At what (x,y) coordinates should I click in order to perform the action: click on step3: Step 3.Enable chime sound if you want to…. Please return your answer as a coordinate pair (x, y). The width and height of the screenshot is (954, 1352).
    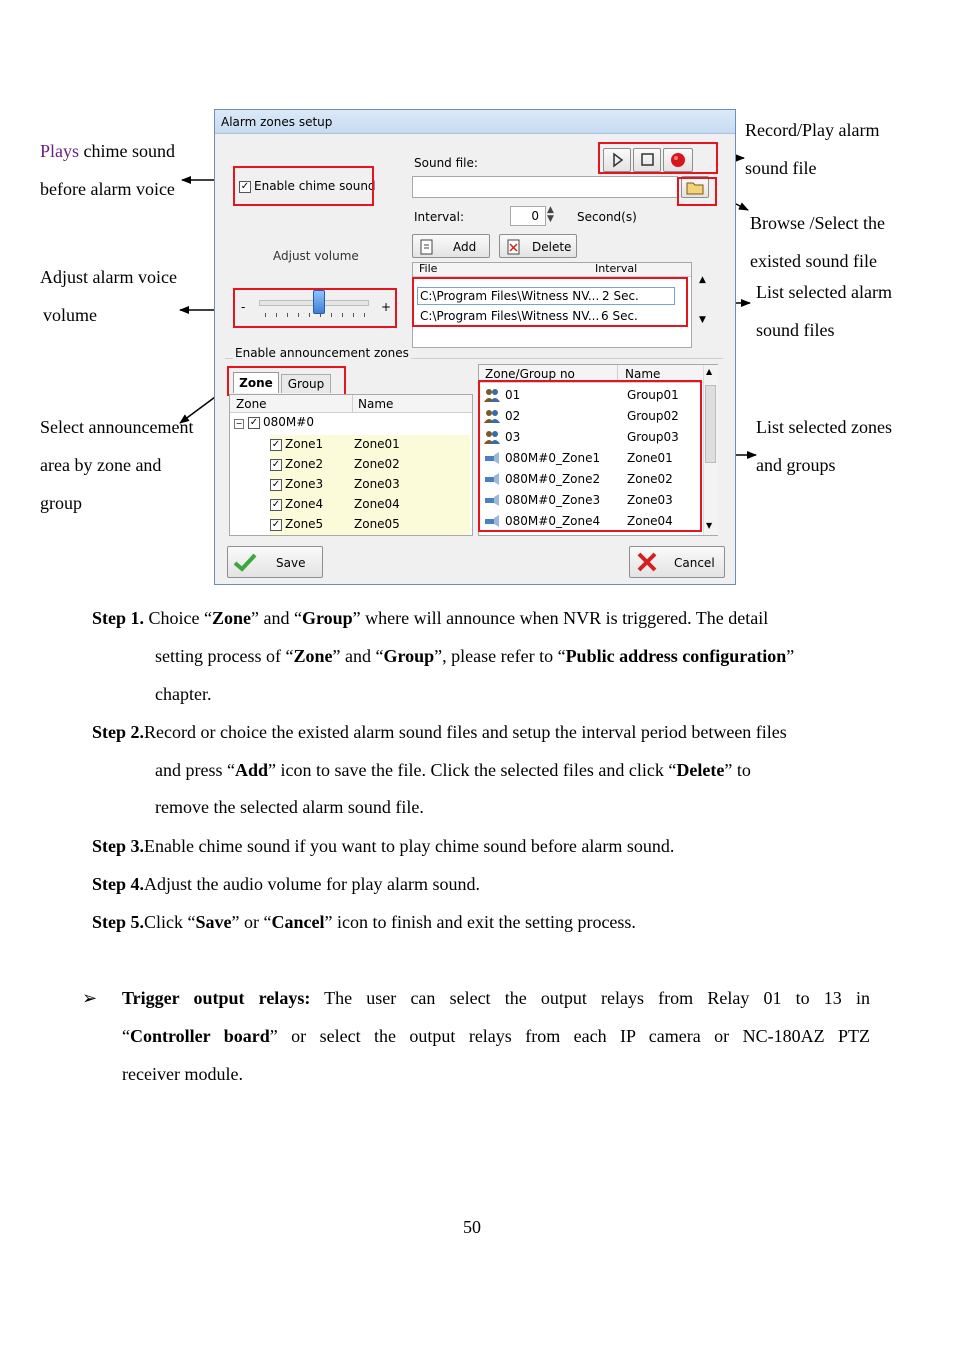
    Looking at the image, I should click on (383, 846).